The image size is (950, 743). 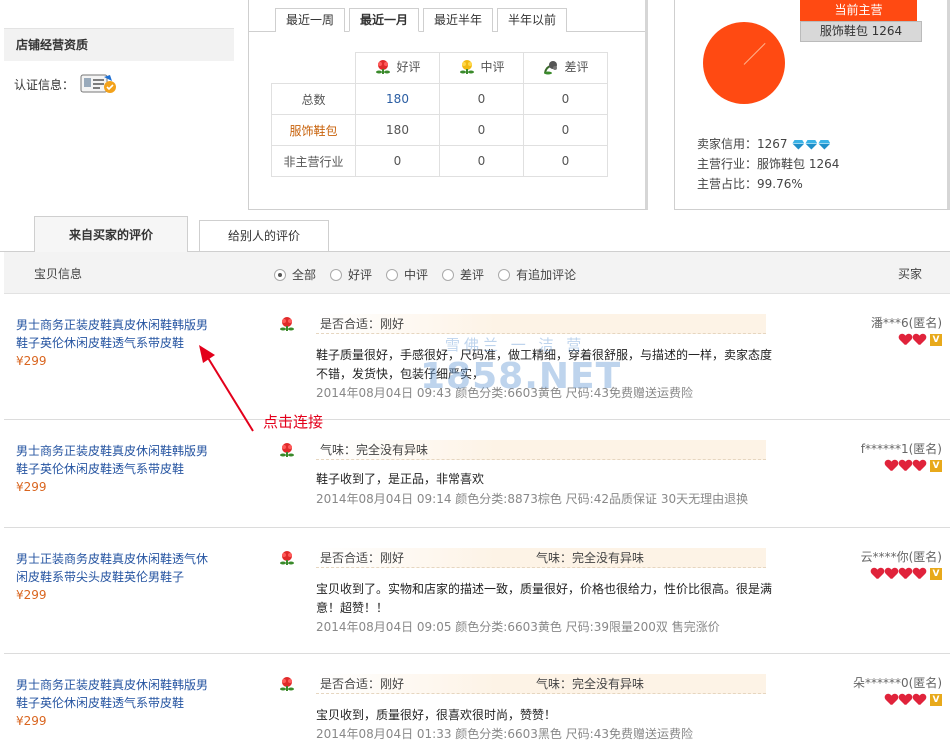 What do you see at coordinates (408, 67) in the screenshot?
I see `header-good-label: 好评` at bounding box center [408, 67].